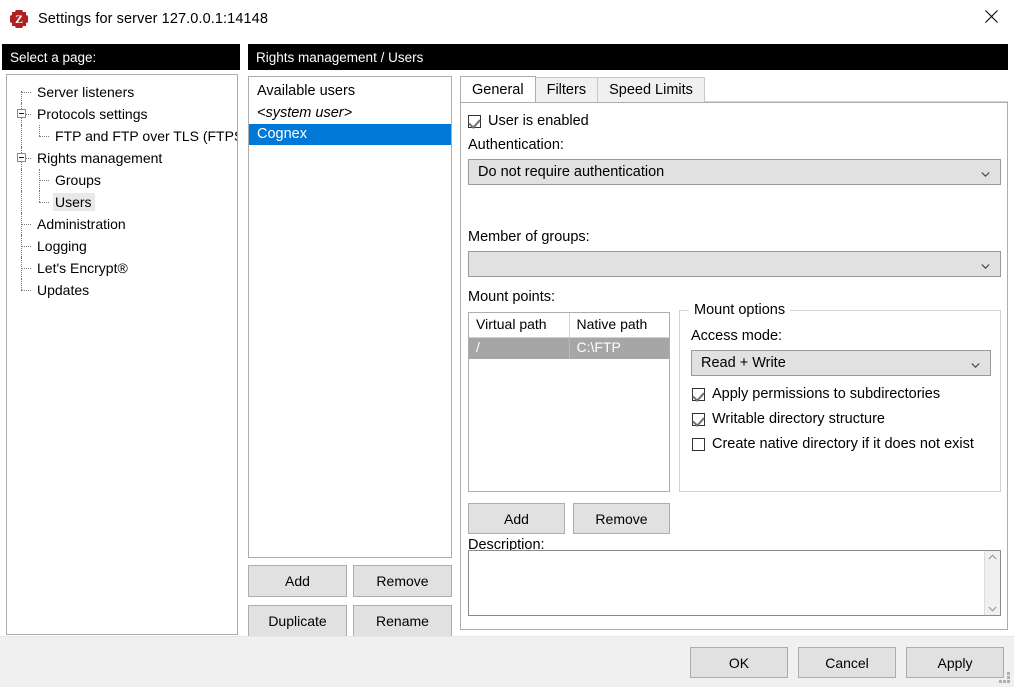 The height and width of the screenshot is (687, 1014). I want to click on tree-item-ftp-and-ftp-over-tls-ftps: FTP and FTP over TLS (FTPS), so click(122, 136).